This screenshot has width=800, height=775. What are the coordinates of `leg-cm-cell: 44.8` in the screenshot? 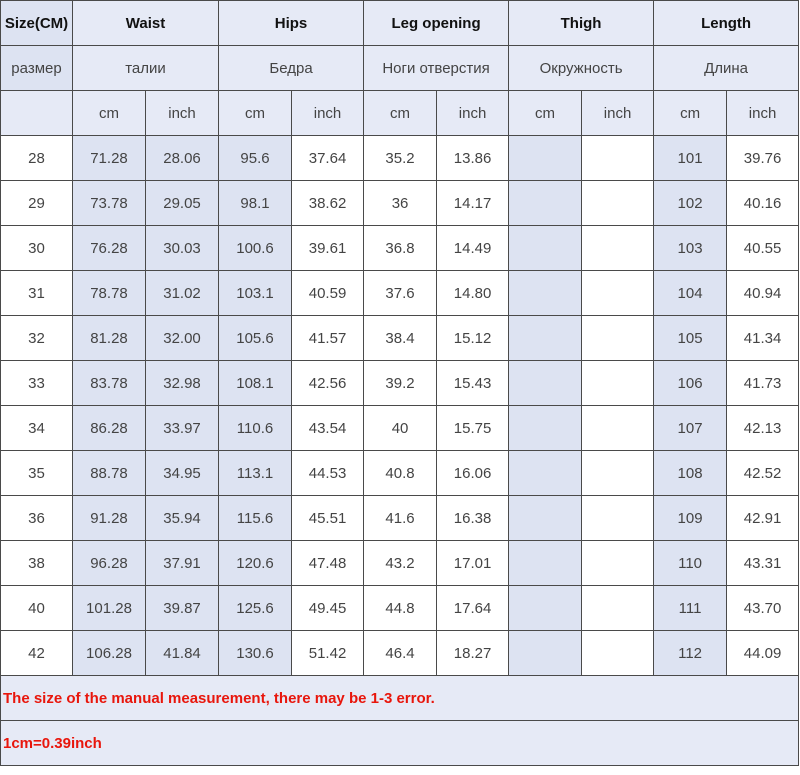 It's located at (400, 608).